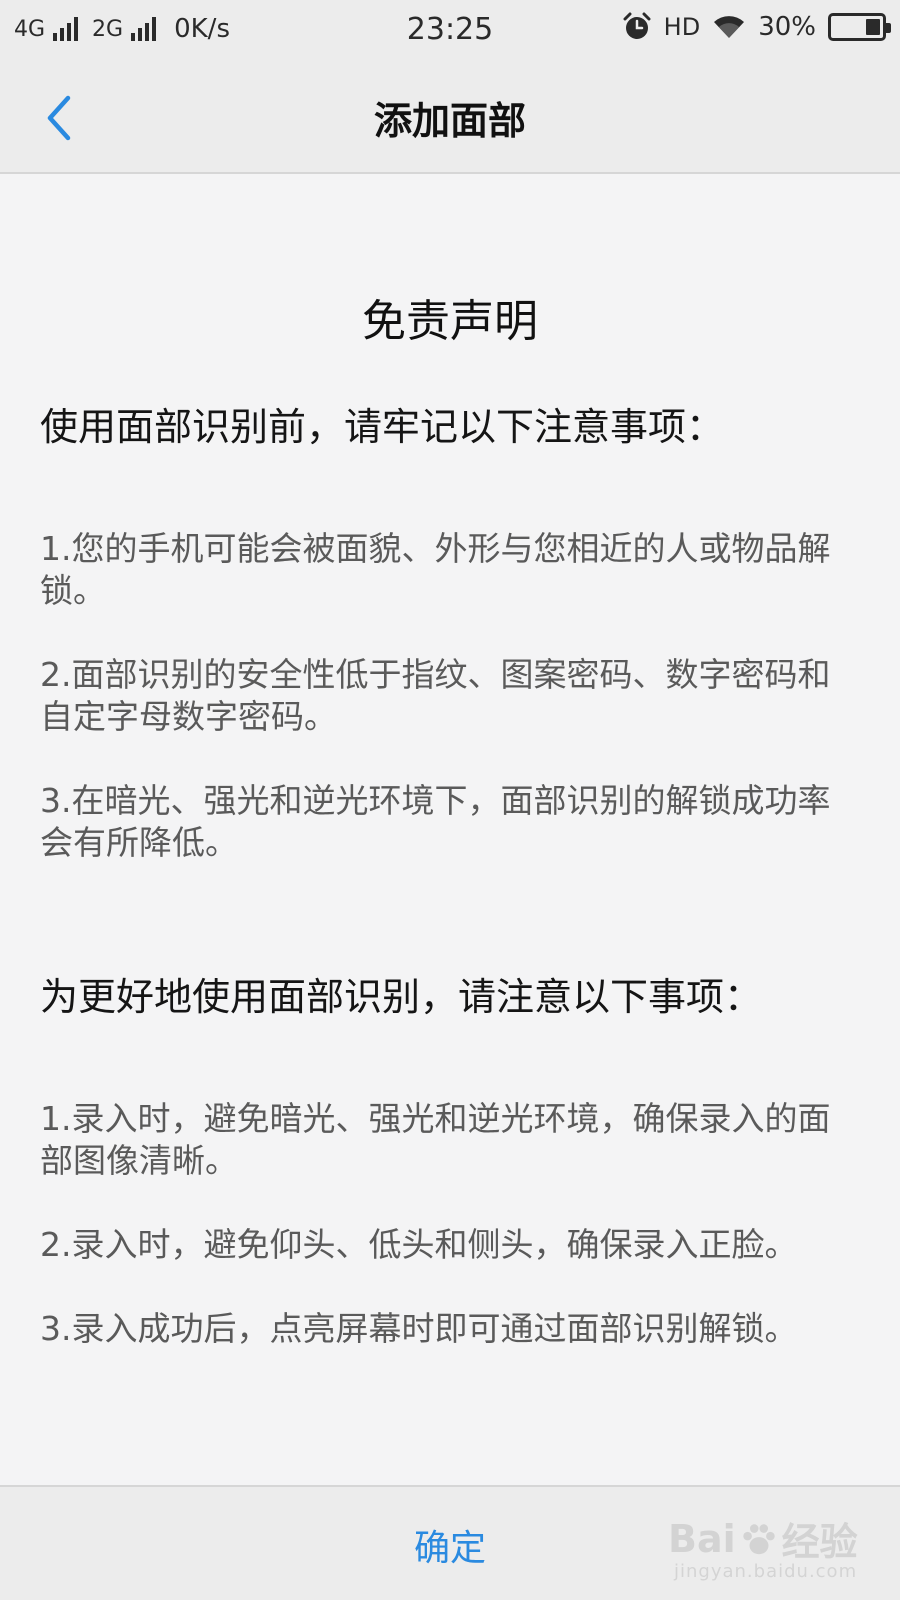  I want to click on watermark-logo: Bai 经验, so click(763, 1538).